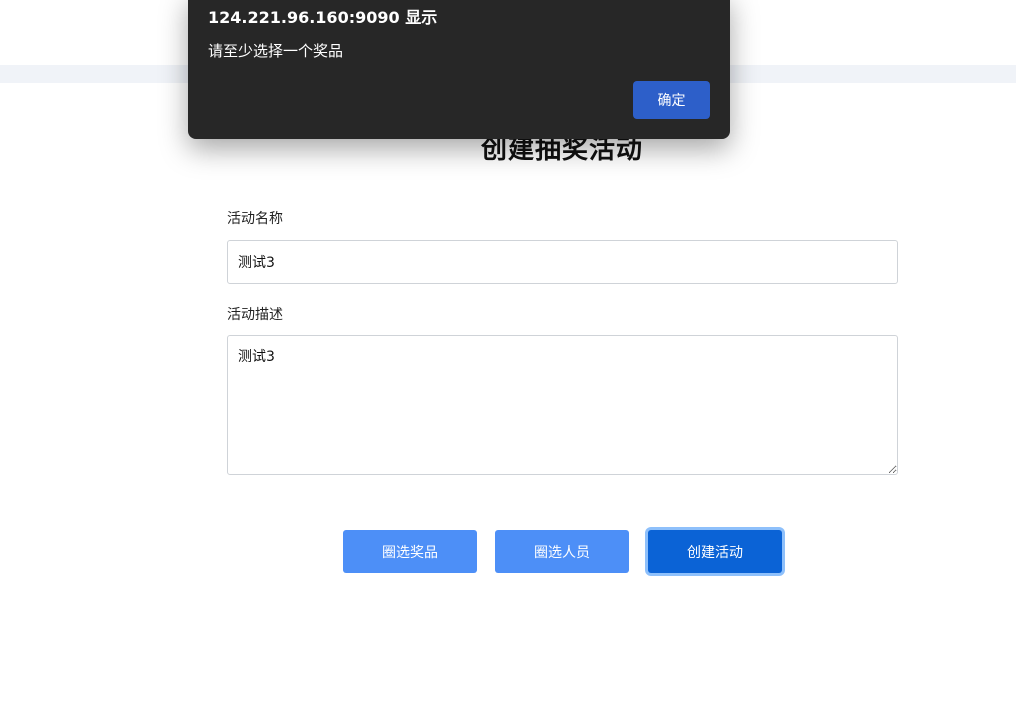 This screenshot has width=1016, height=716. What do you see at coordinates (671, 100) in the screenshot?
I see `alert-ok-button: 确定` at bounding box center [671, 100].